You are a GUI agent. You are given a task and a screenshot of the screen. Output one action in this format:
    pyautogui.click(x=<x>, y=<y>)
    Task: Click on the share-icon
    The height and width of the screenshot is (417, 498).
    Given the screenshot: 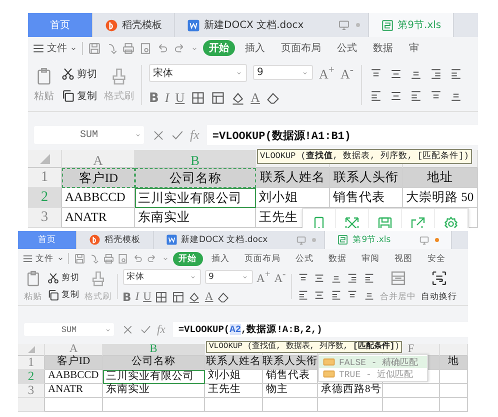 What is the action you would take?
    pyautogui.click(x=418, y=222)
    